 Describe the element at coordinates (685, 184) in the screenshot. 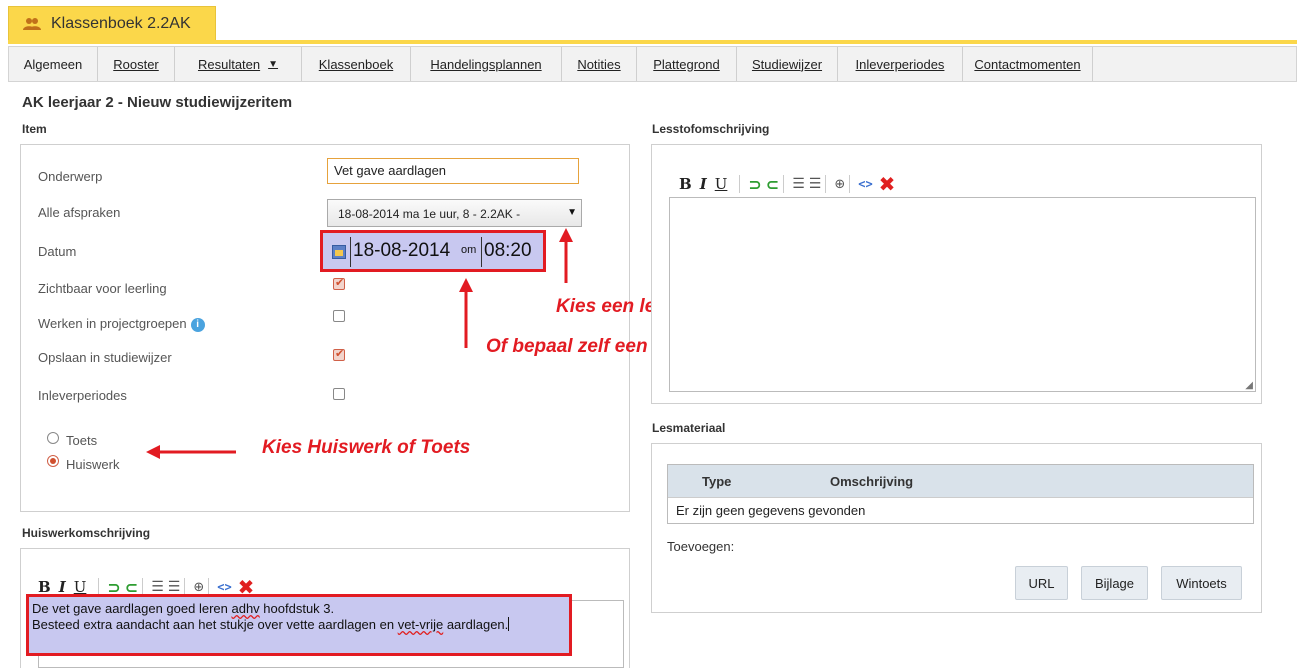

I see `bold-button: B` at that location.